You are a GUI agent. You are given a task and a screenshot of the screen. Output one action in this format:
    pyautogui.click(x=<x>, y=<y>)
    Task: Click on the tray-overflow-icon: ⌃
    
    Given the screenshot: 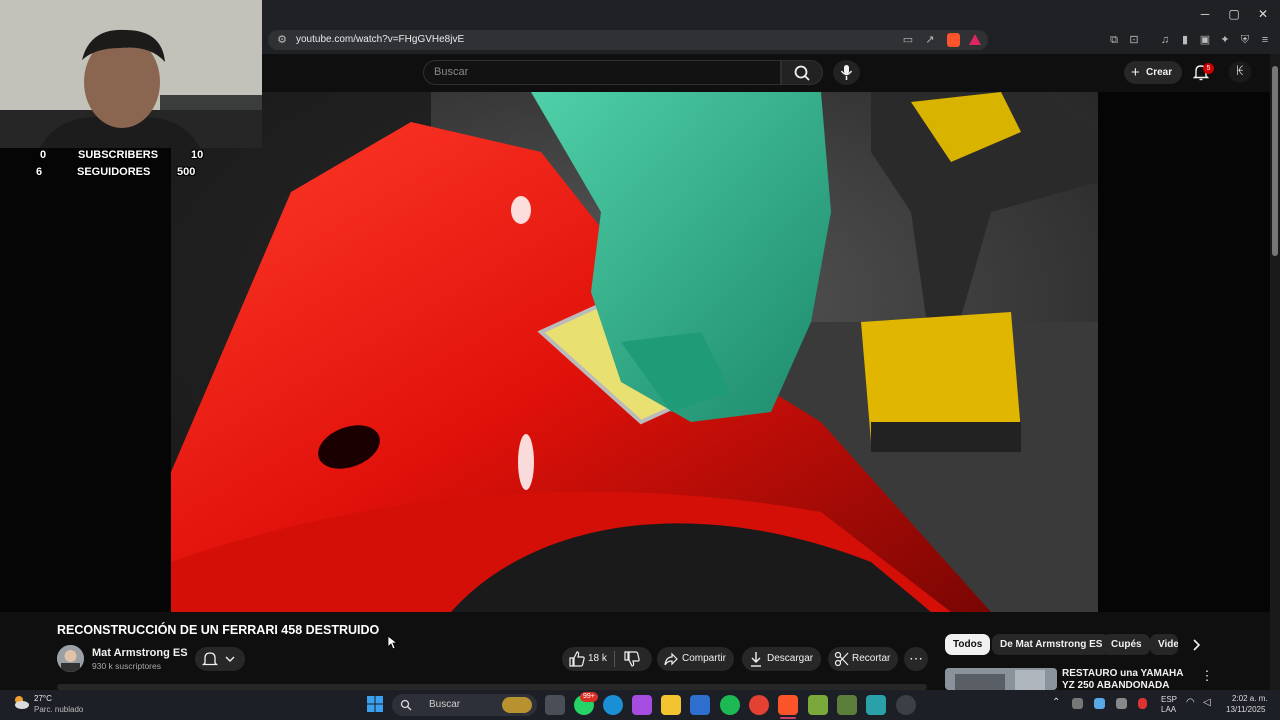 What is the action you would take?
    pyautogui.click(x=1056, y=702)
    